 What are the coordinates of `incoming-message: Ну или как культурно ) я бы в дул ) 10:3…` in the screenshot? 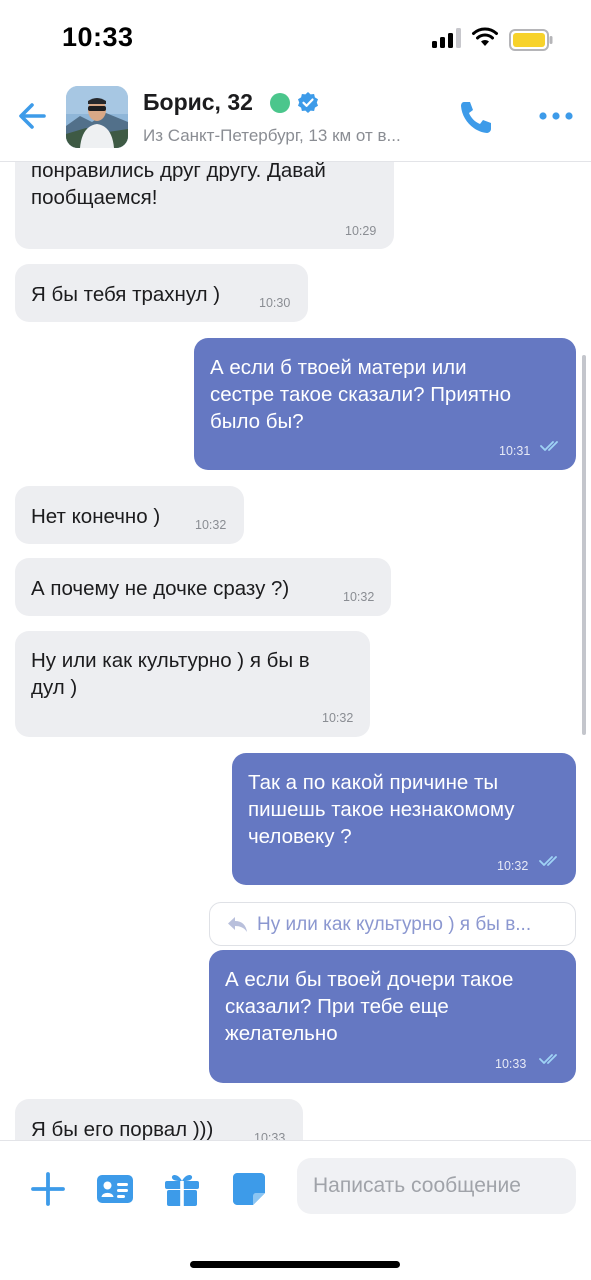 It's located at (192, 684).